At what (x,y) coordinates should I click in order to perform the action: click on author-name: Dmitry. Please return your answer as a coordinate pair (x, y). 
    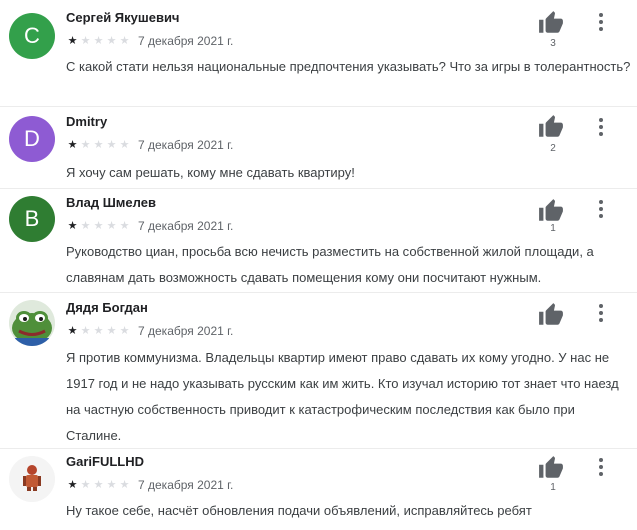
    Looking at the image, I should click on (87, 121).